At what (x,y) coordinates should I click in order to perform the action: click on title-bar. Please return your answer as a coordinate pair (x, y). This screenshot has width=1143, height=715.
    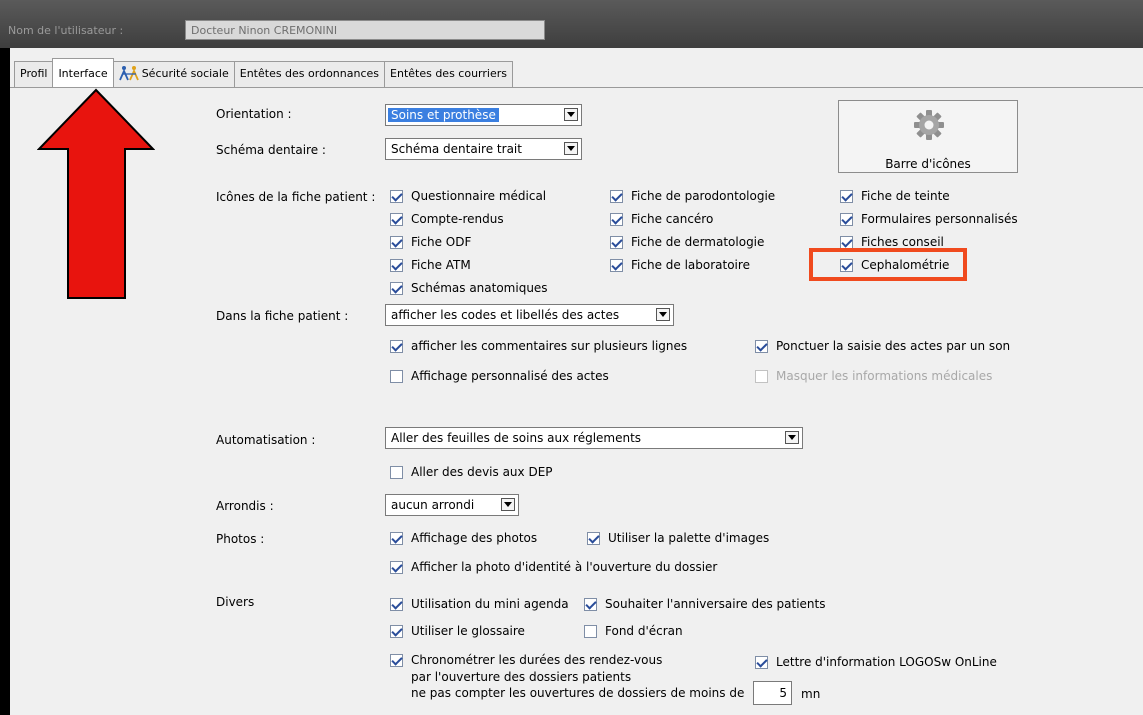
    Looking at the image, I should click on (571, 24).